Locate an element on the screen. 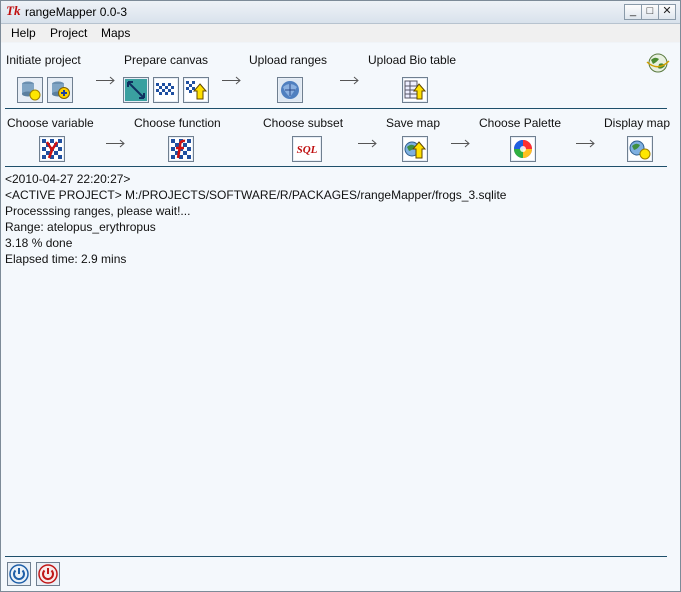 The image size is (681, 592). display-map-button is located at coordinates (640, 149).